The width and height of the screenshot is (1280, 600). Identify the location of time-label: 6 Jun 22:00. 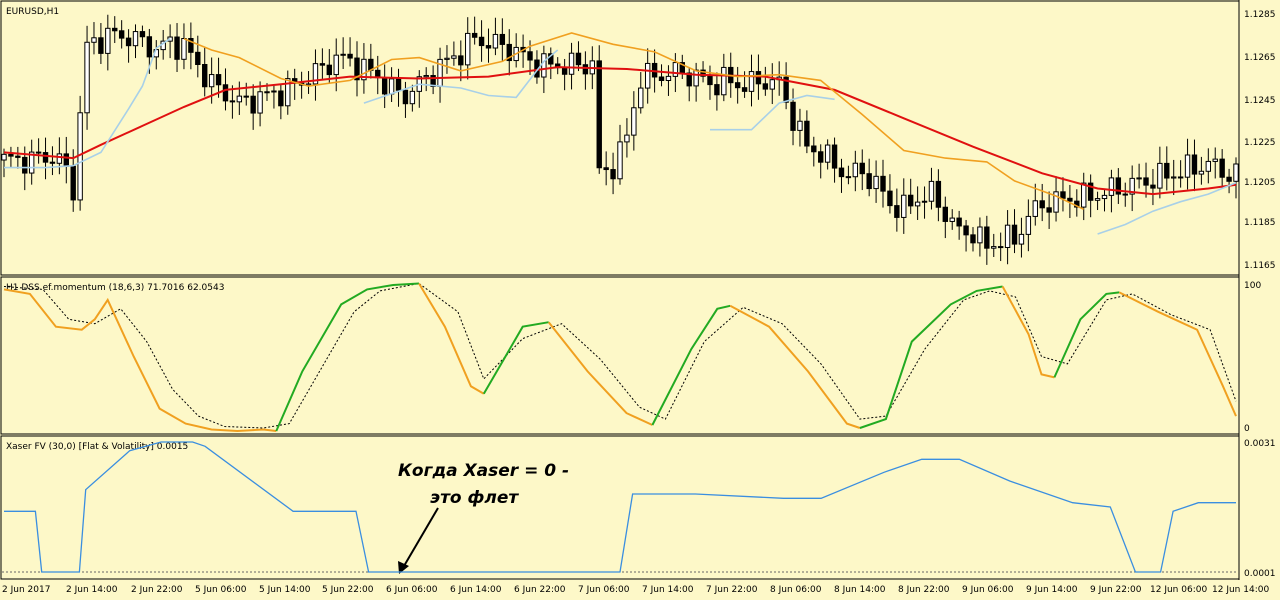
(540, 590).